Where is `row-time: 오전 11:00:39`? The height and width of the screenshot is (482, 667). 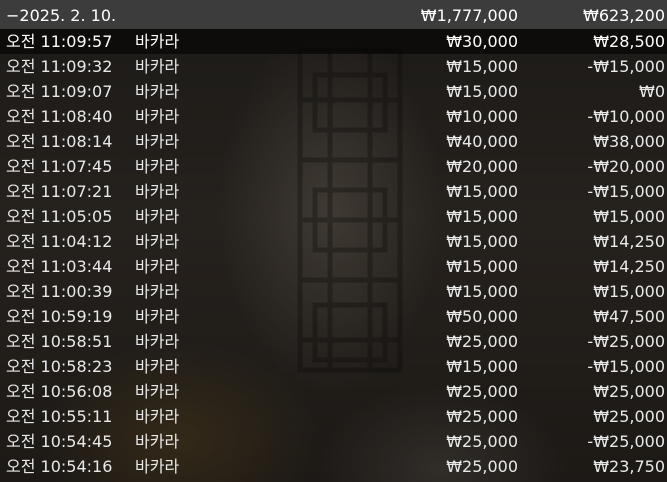 row-time: 오전 11:00:39 is located at coordinates (59, 291).